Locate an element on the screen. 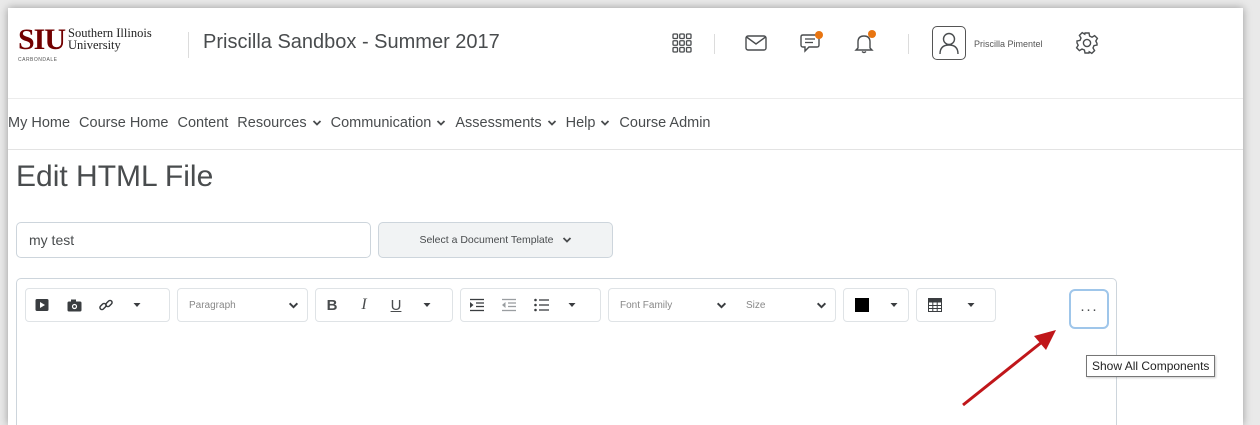 Image resolution: width=1260 pixels, height=425 pixels. logo-name-line2: University is located at coordinates (94, 45).